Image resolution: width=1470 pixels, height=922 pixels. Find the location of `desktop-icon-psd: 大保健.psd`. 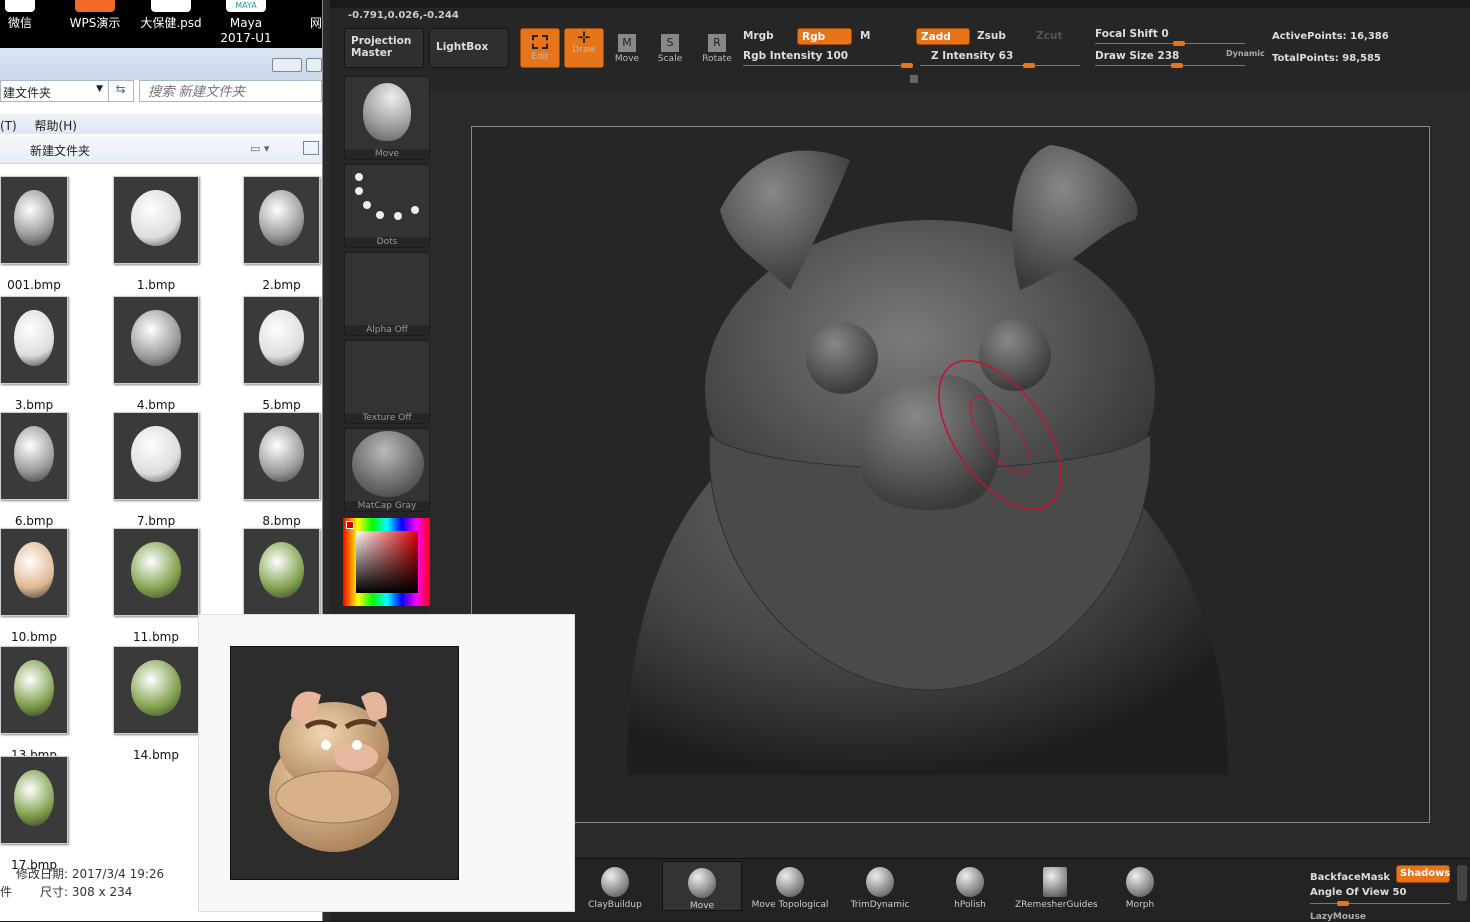

desktop-icon-psd: 大保健.psd is located at coordinates (171, 15).